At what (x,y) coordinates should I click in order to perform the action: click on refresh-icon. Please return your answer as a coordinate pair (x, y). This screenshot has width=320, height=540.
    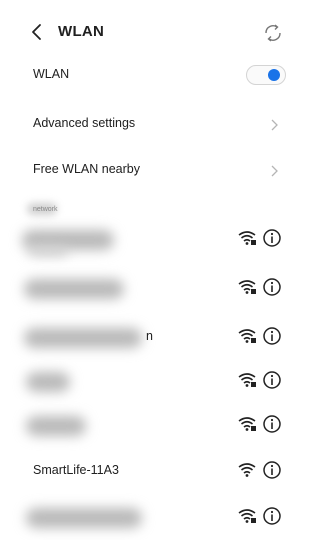
    Looking at the image, I should click on (273, 33).